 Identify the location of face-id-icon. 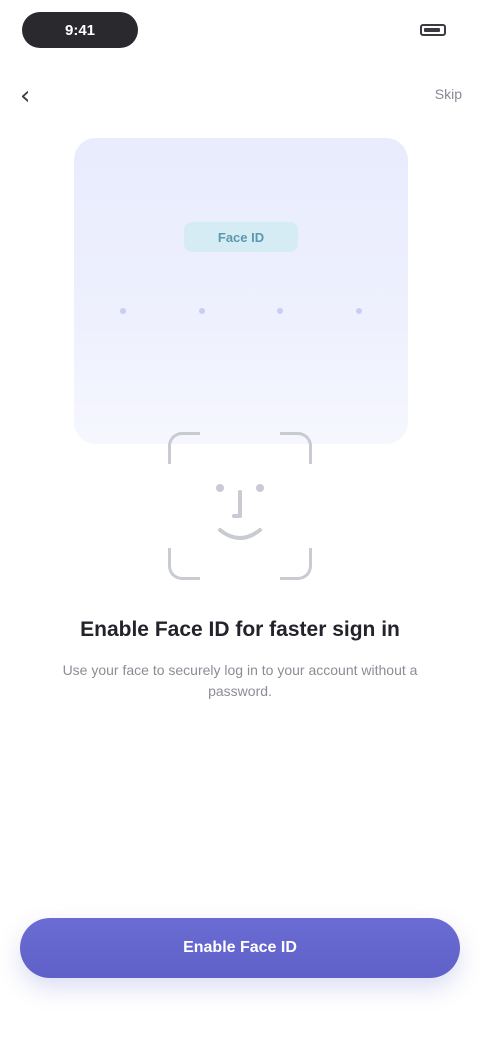
(240, 512).